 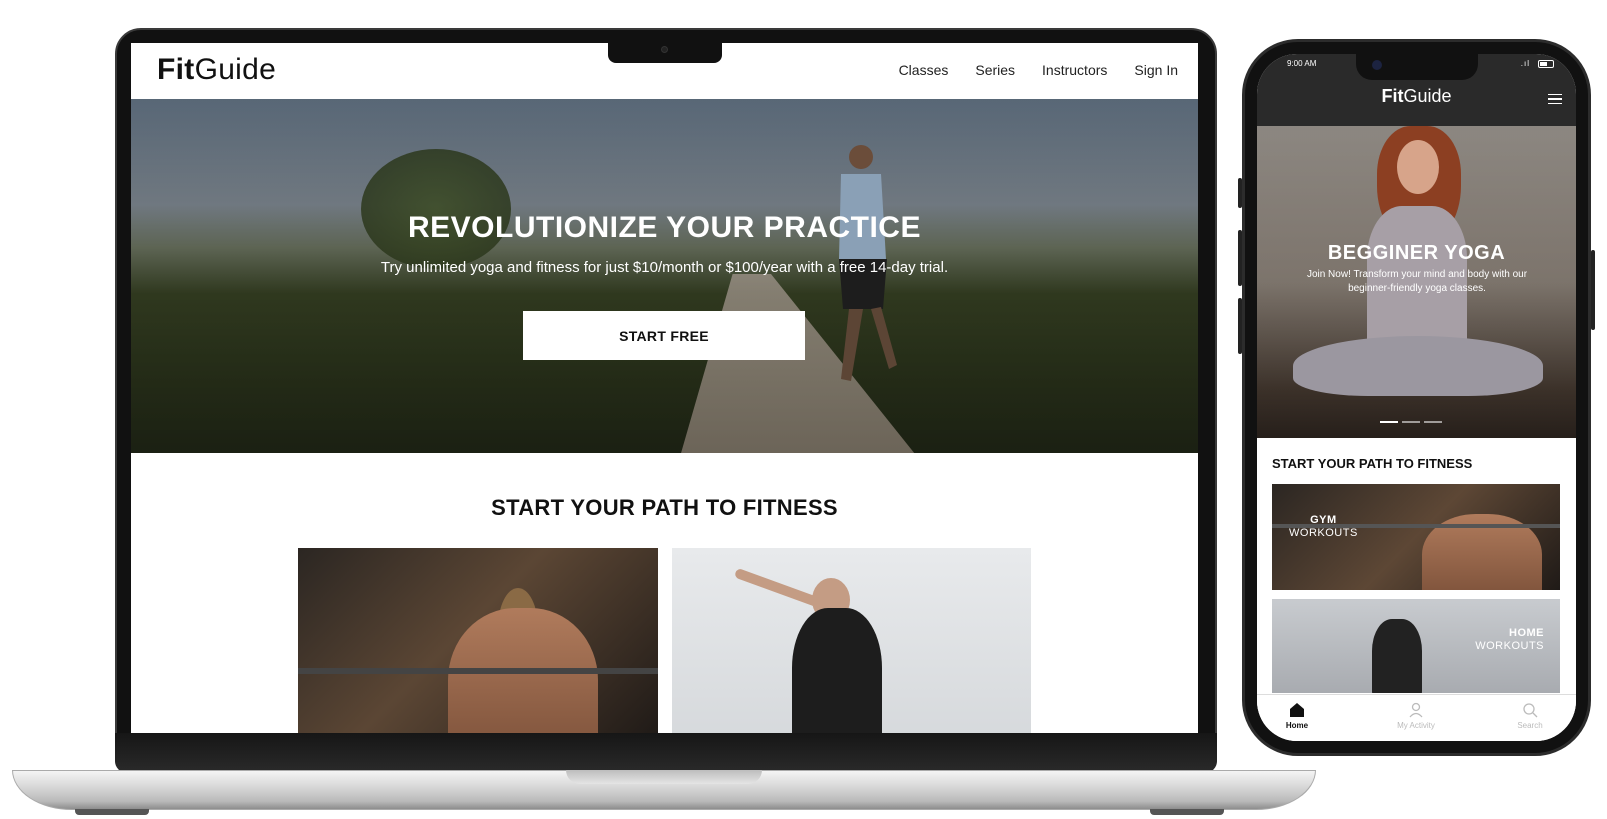 What do you see at coordinates (1397, 656) in the screenshot?
I see `mobile-home-photo-athlete` at bounding box center [1397, 656].